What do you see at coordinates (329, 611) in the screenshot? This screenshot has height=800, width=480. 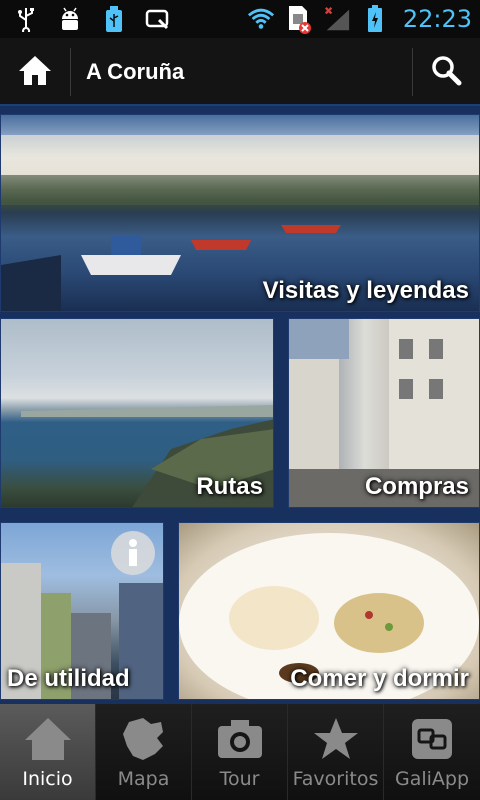 I see `tile-comer-y-dormir: Comer y dormir` at bounding box center [329, 611].